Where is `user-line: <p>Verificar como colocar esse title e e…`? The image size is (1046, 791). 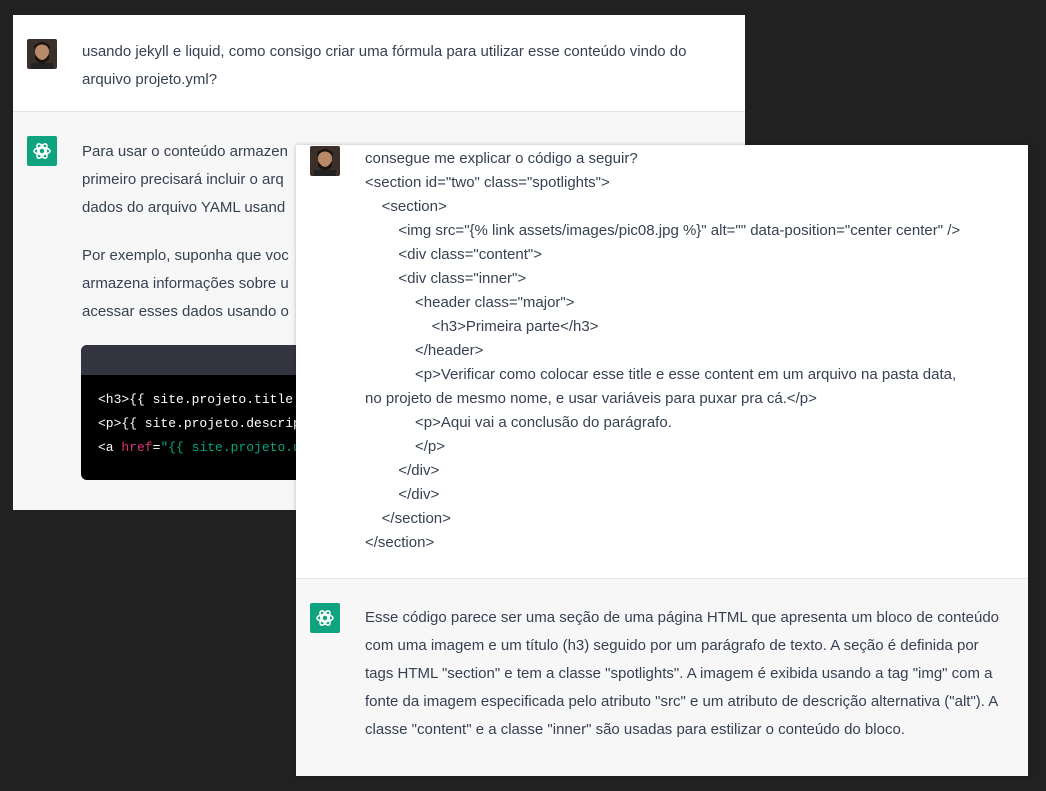 user-line: <p>Verificar como colocar esse title e e… is located at coordinates (661, 374).